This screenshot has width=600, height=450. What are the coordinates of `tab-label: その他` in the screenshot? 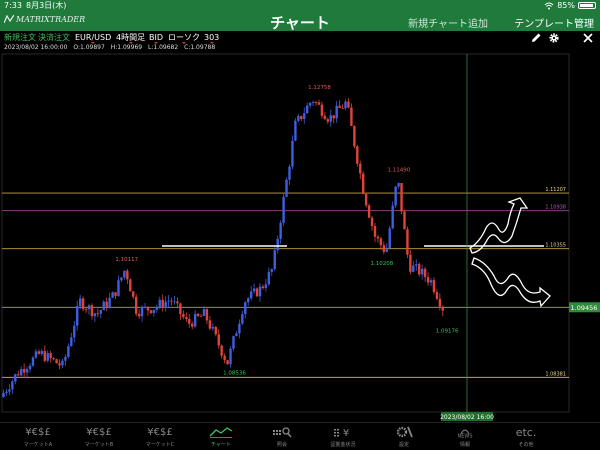 It's located at (526, 445).